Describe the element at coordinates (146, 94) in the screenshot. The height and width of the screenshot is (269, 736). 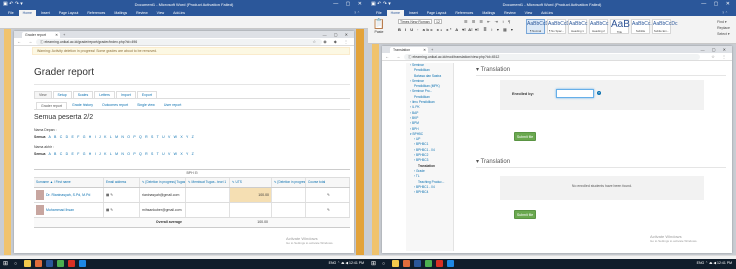
I see `tab-export: Export` at that location.